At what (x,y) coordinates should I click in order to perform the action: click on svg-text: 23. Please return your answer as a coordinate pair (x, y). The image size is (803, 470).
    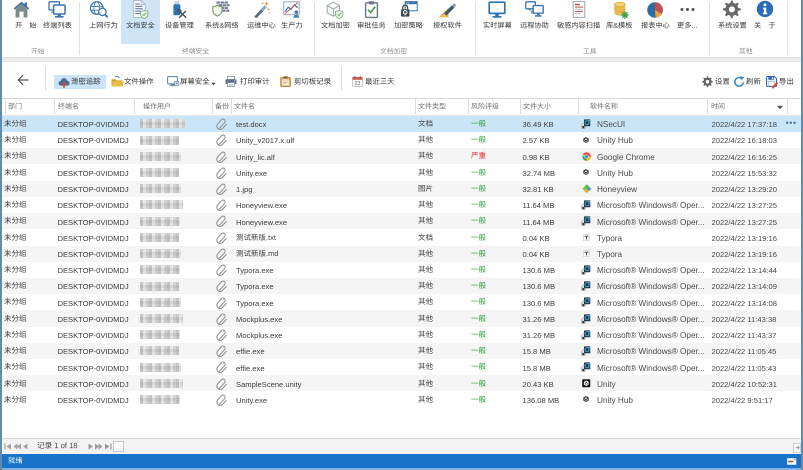
    Looking at the image, I should click on (358, 84).